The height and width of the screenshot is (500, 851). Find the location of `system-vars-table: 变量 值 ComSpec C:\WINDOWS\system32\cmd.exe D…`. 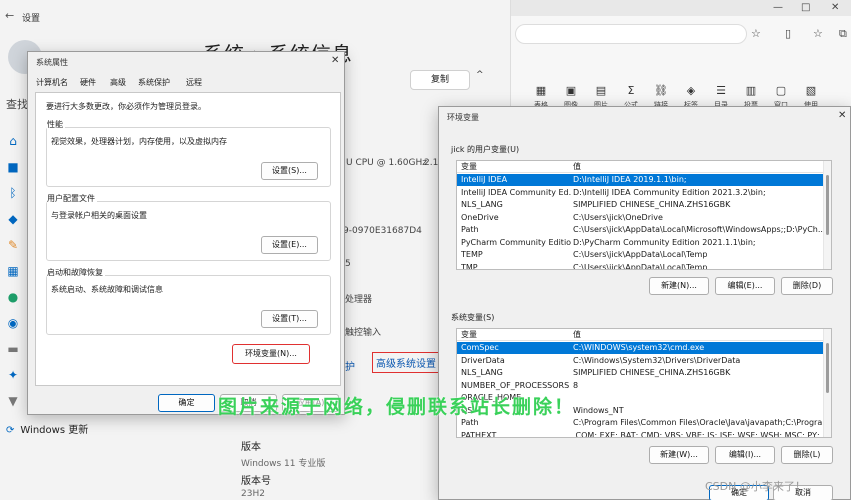

system-vars-table: 变量 值 ComSpec C:\WINDOWS\system32\cmd.exe D… is located at coordinates (644, 383).